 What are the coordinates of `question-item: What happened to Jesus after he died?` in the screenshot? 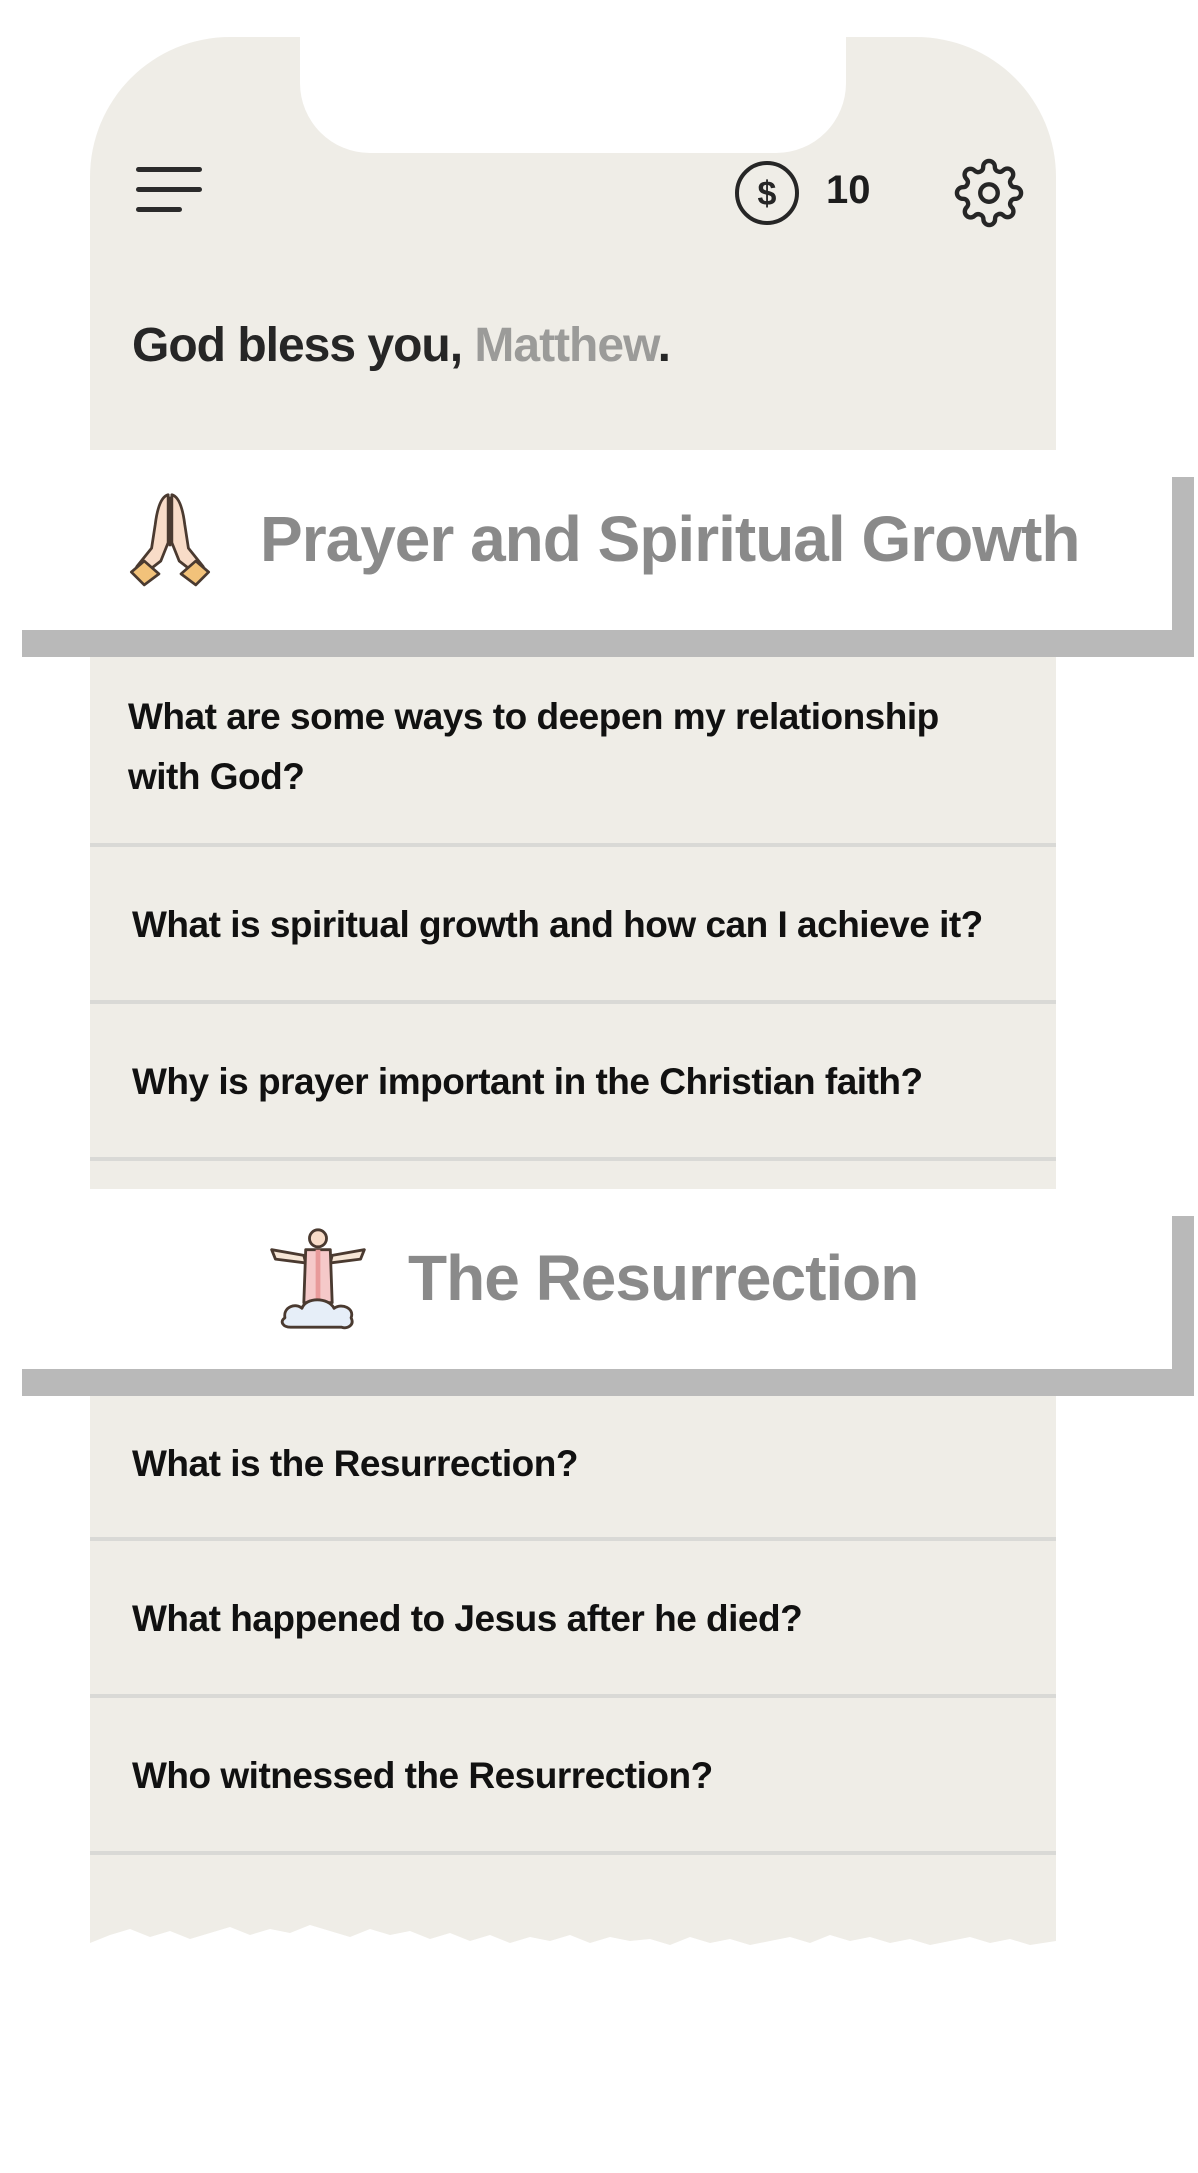 It's located at (573, 1619).